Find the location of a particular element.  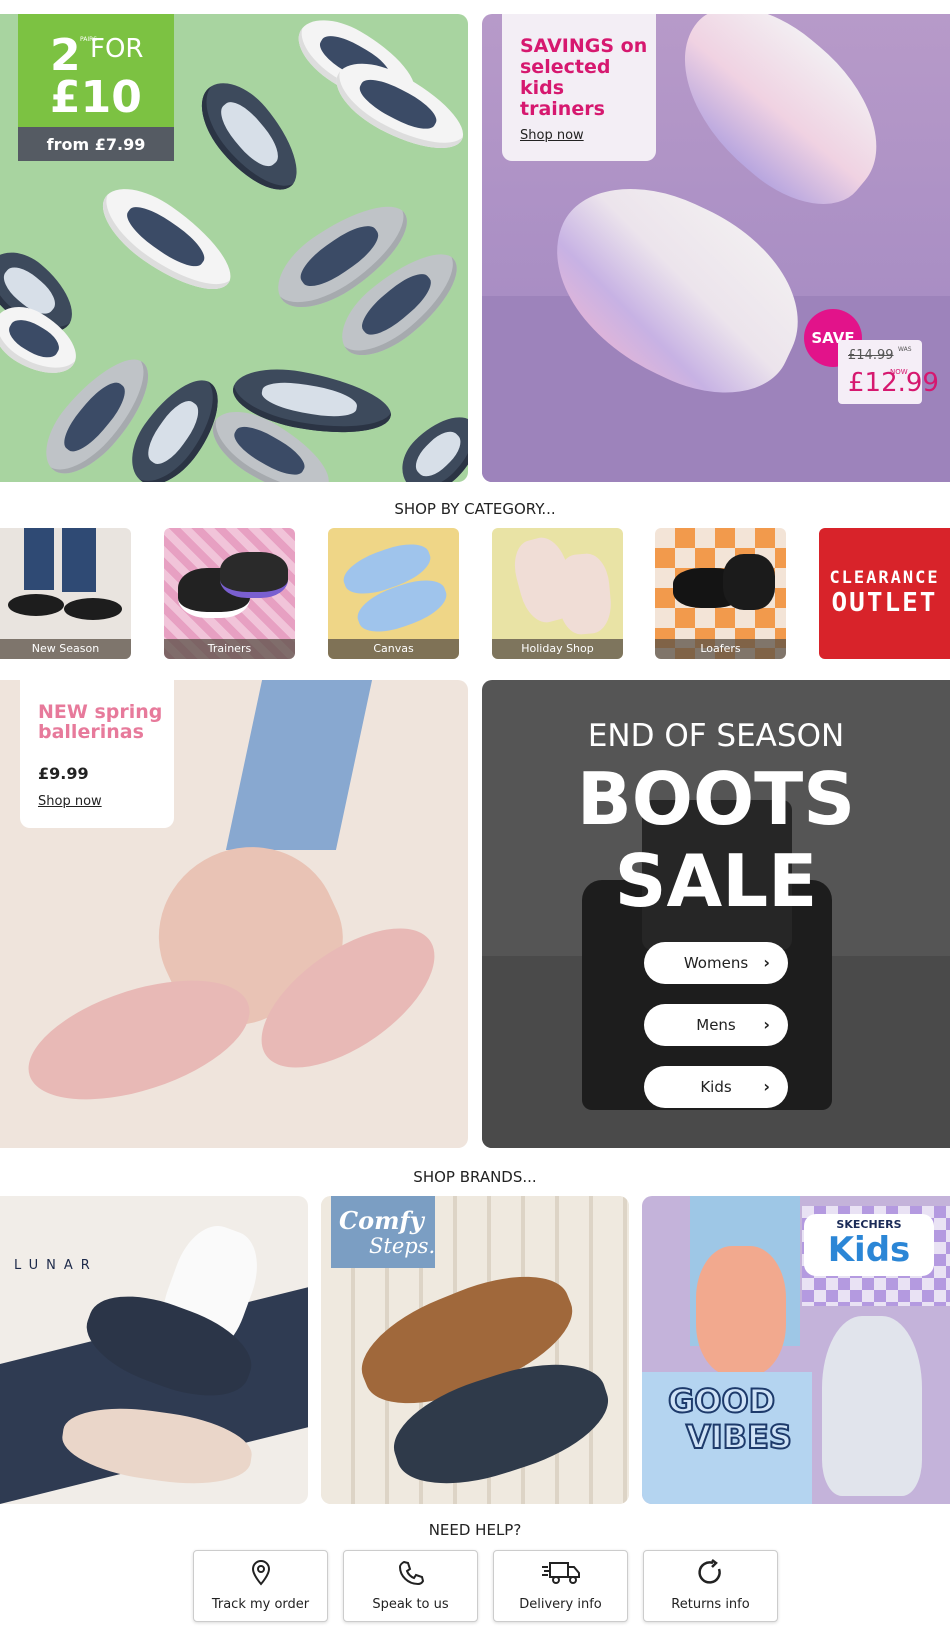

boots-womens-button: Womens › is located at coordinates (716, 963).